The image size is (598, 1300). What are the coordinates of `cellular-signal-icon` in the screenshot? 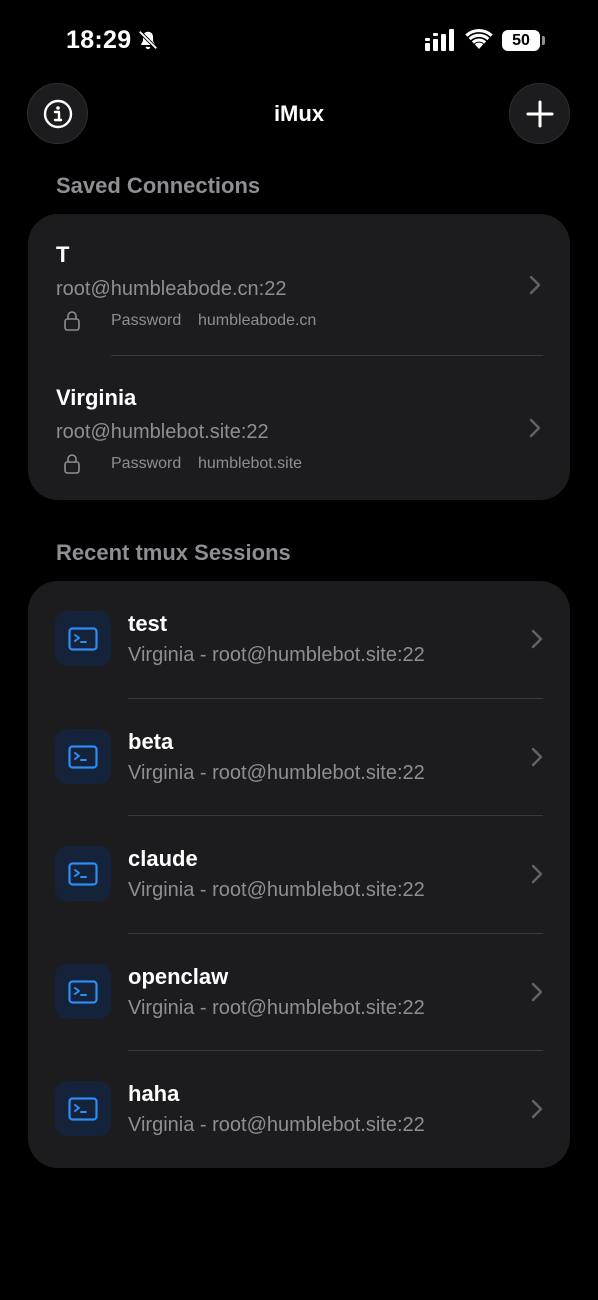 It's located at (439, 40).